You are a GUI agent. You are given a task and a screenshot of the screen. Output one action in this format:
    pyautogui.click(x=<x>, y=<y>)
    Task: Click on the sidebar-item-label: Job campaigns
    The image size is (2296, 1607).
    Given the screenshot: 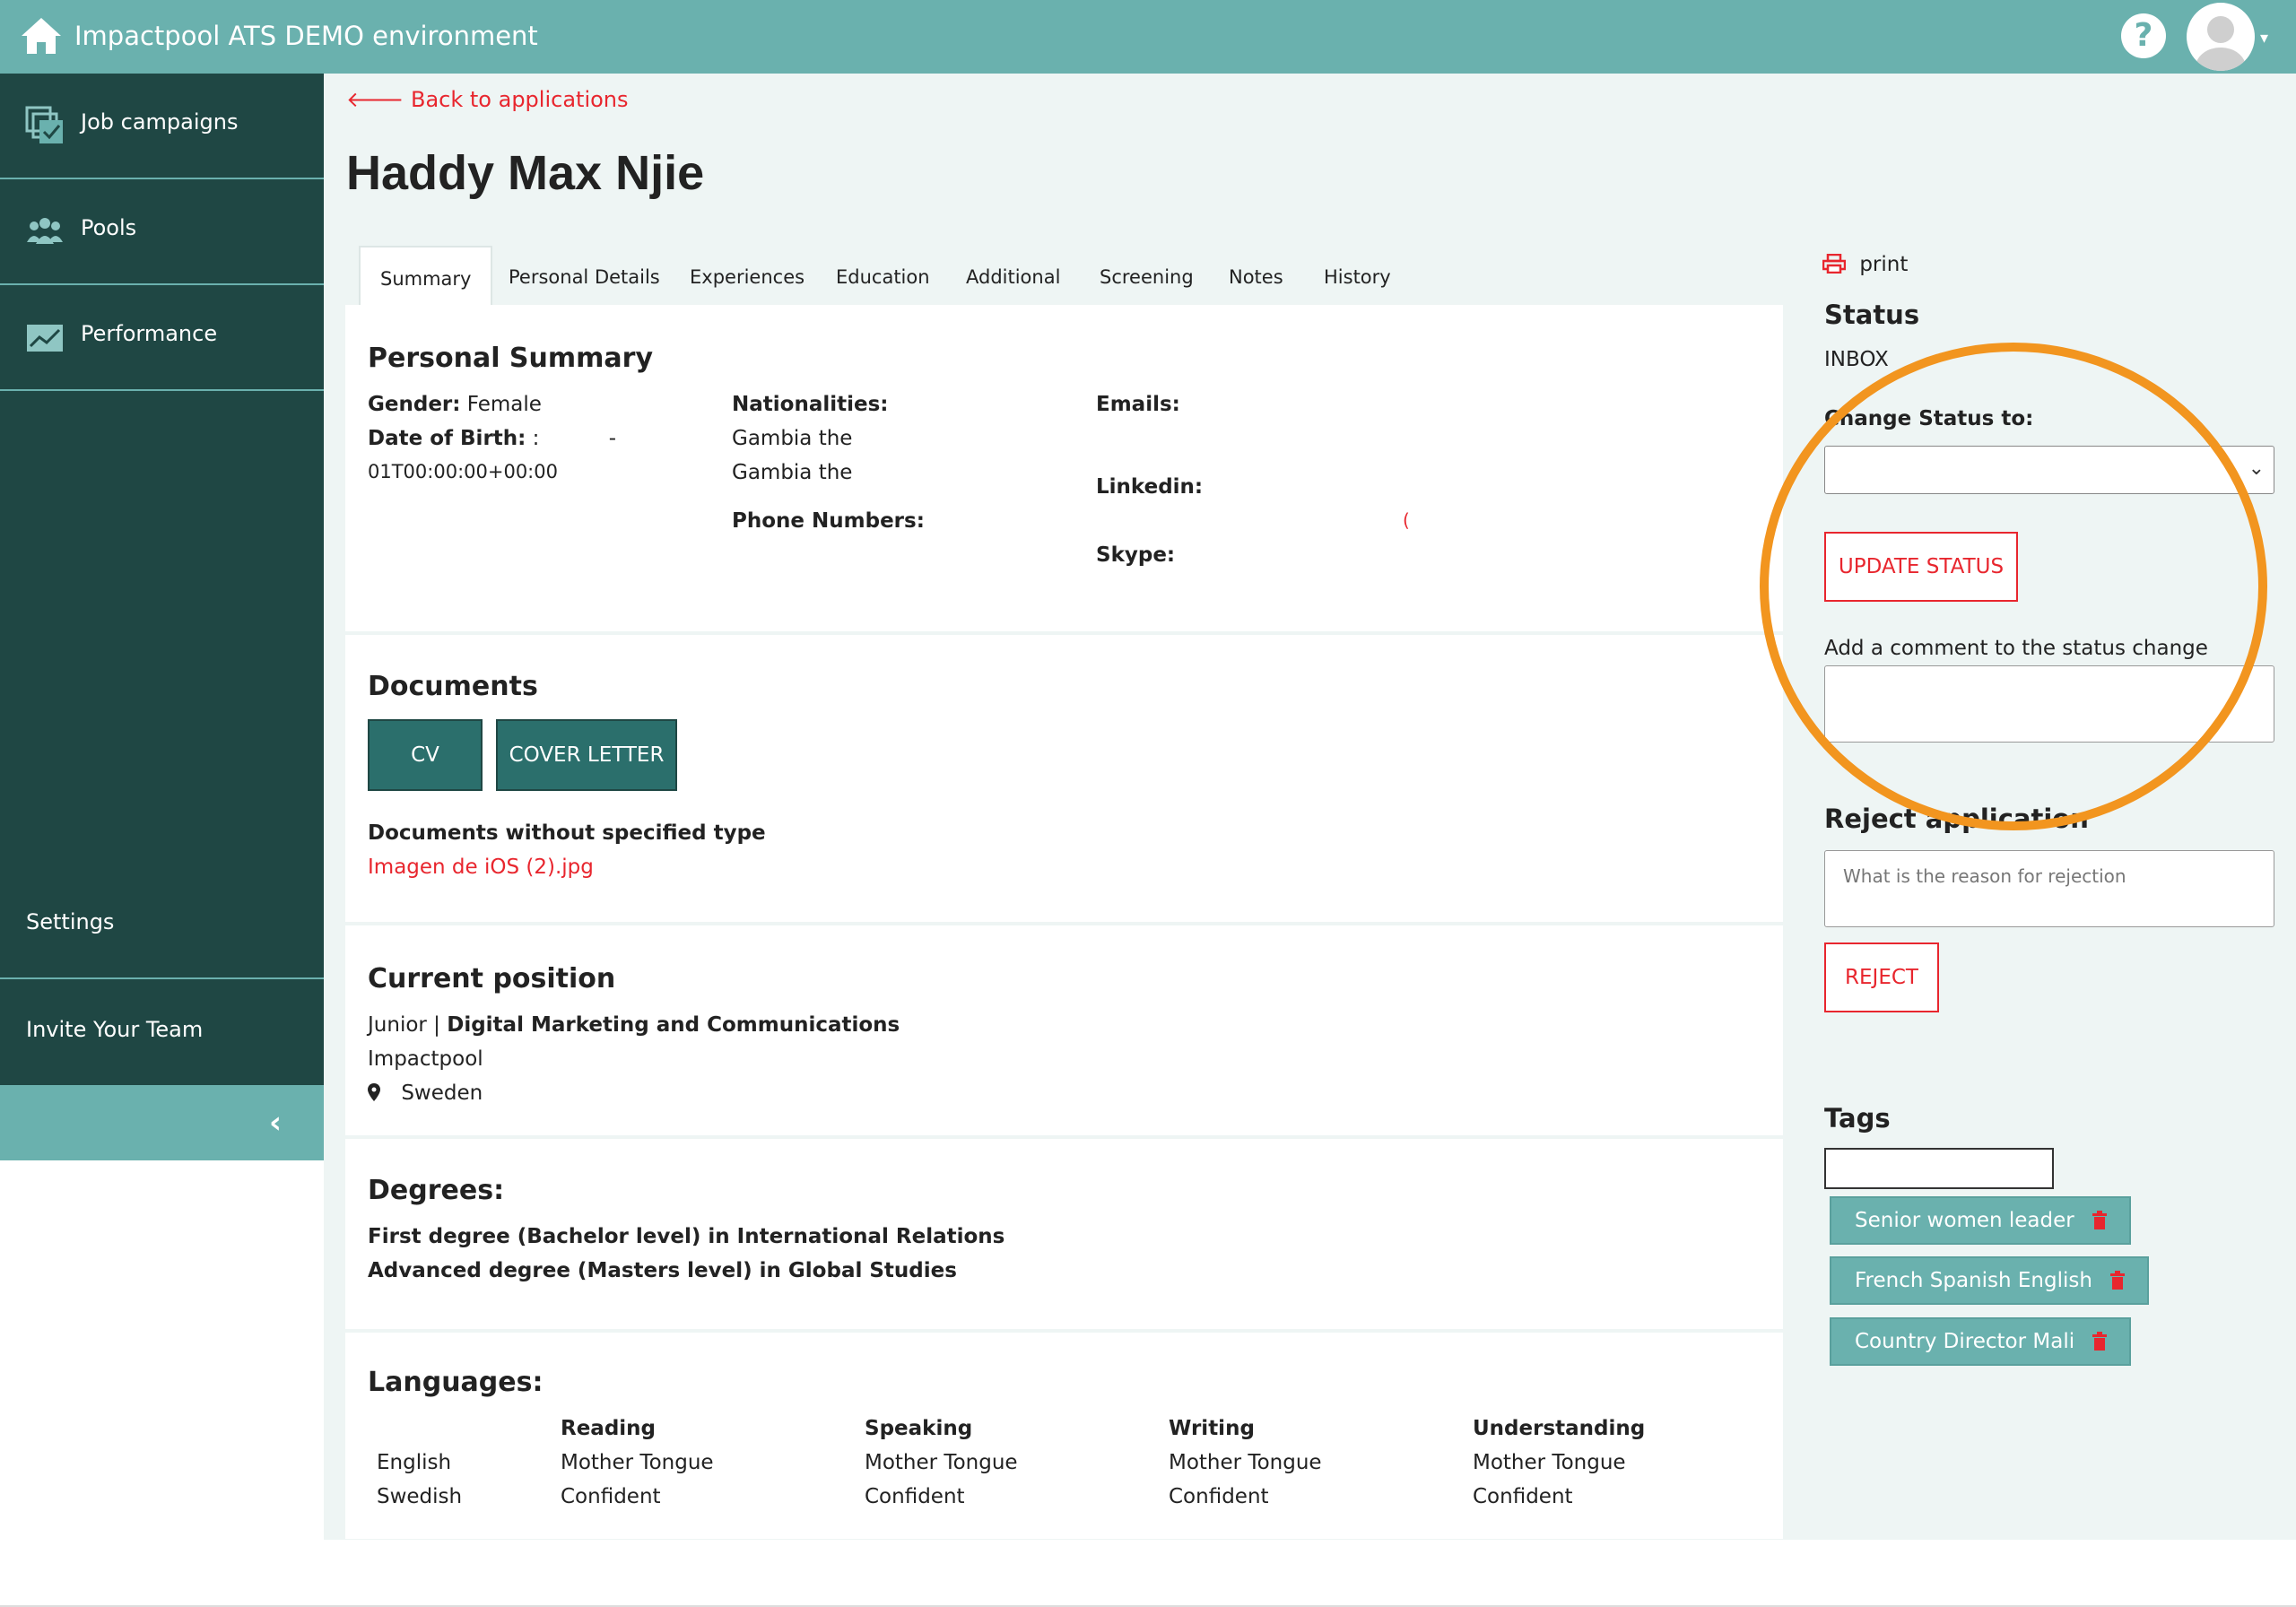 What is the action you would take?
    pyautogui.click(x=160, y=122)
    